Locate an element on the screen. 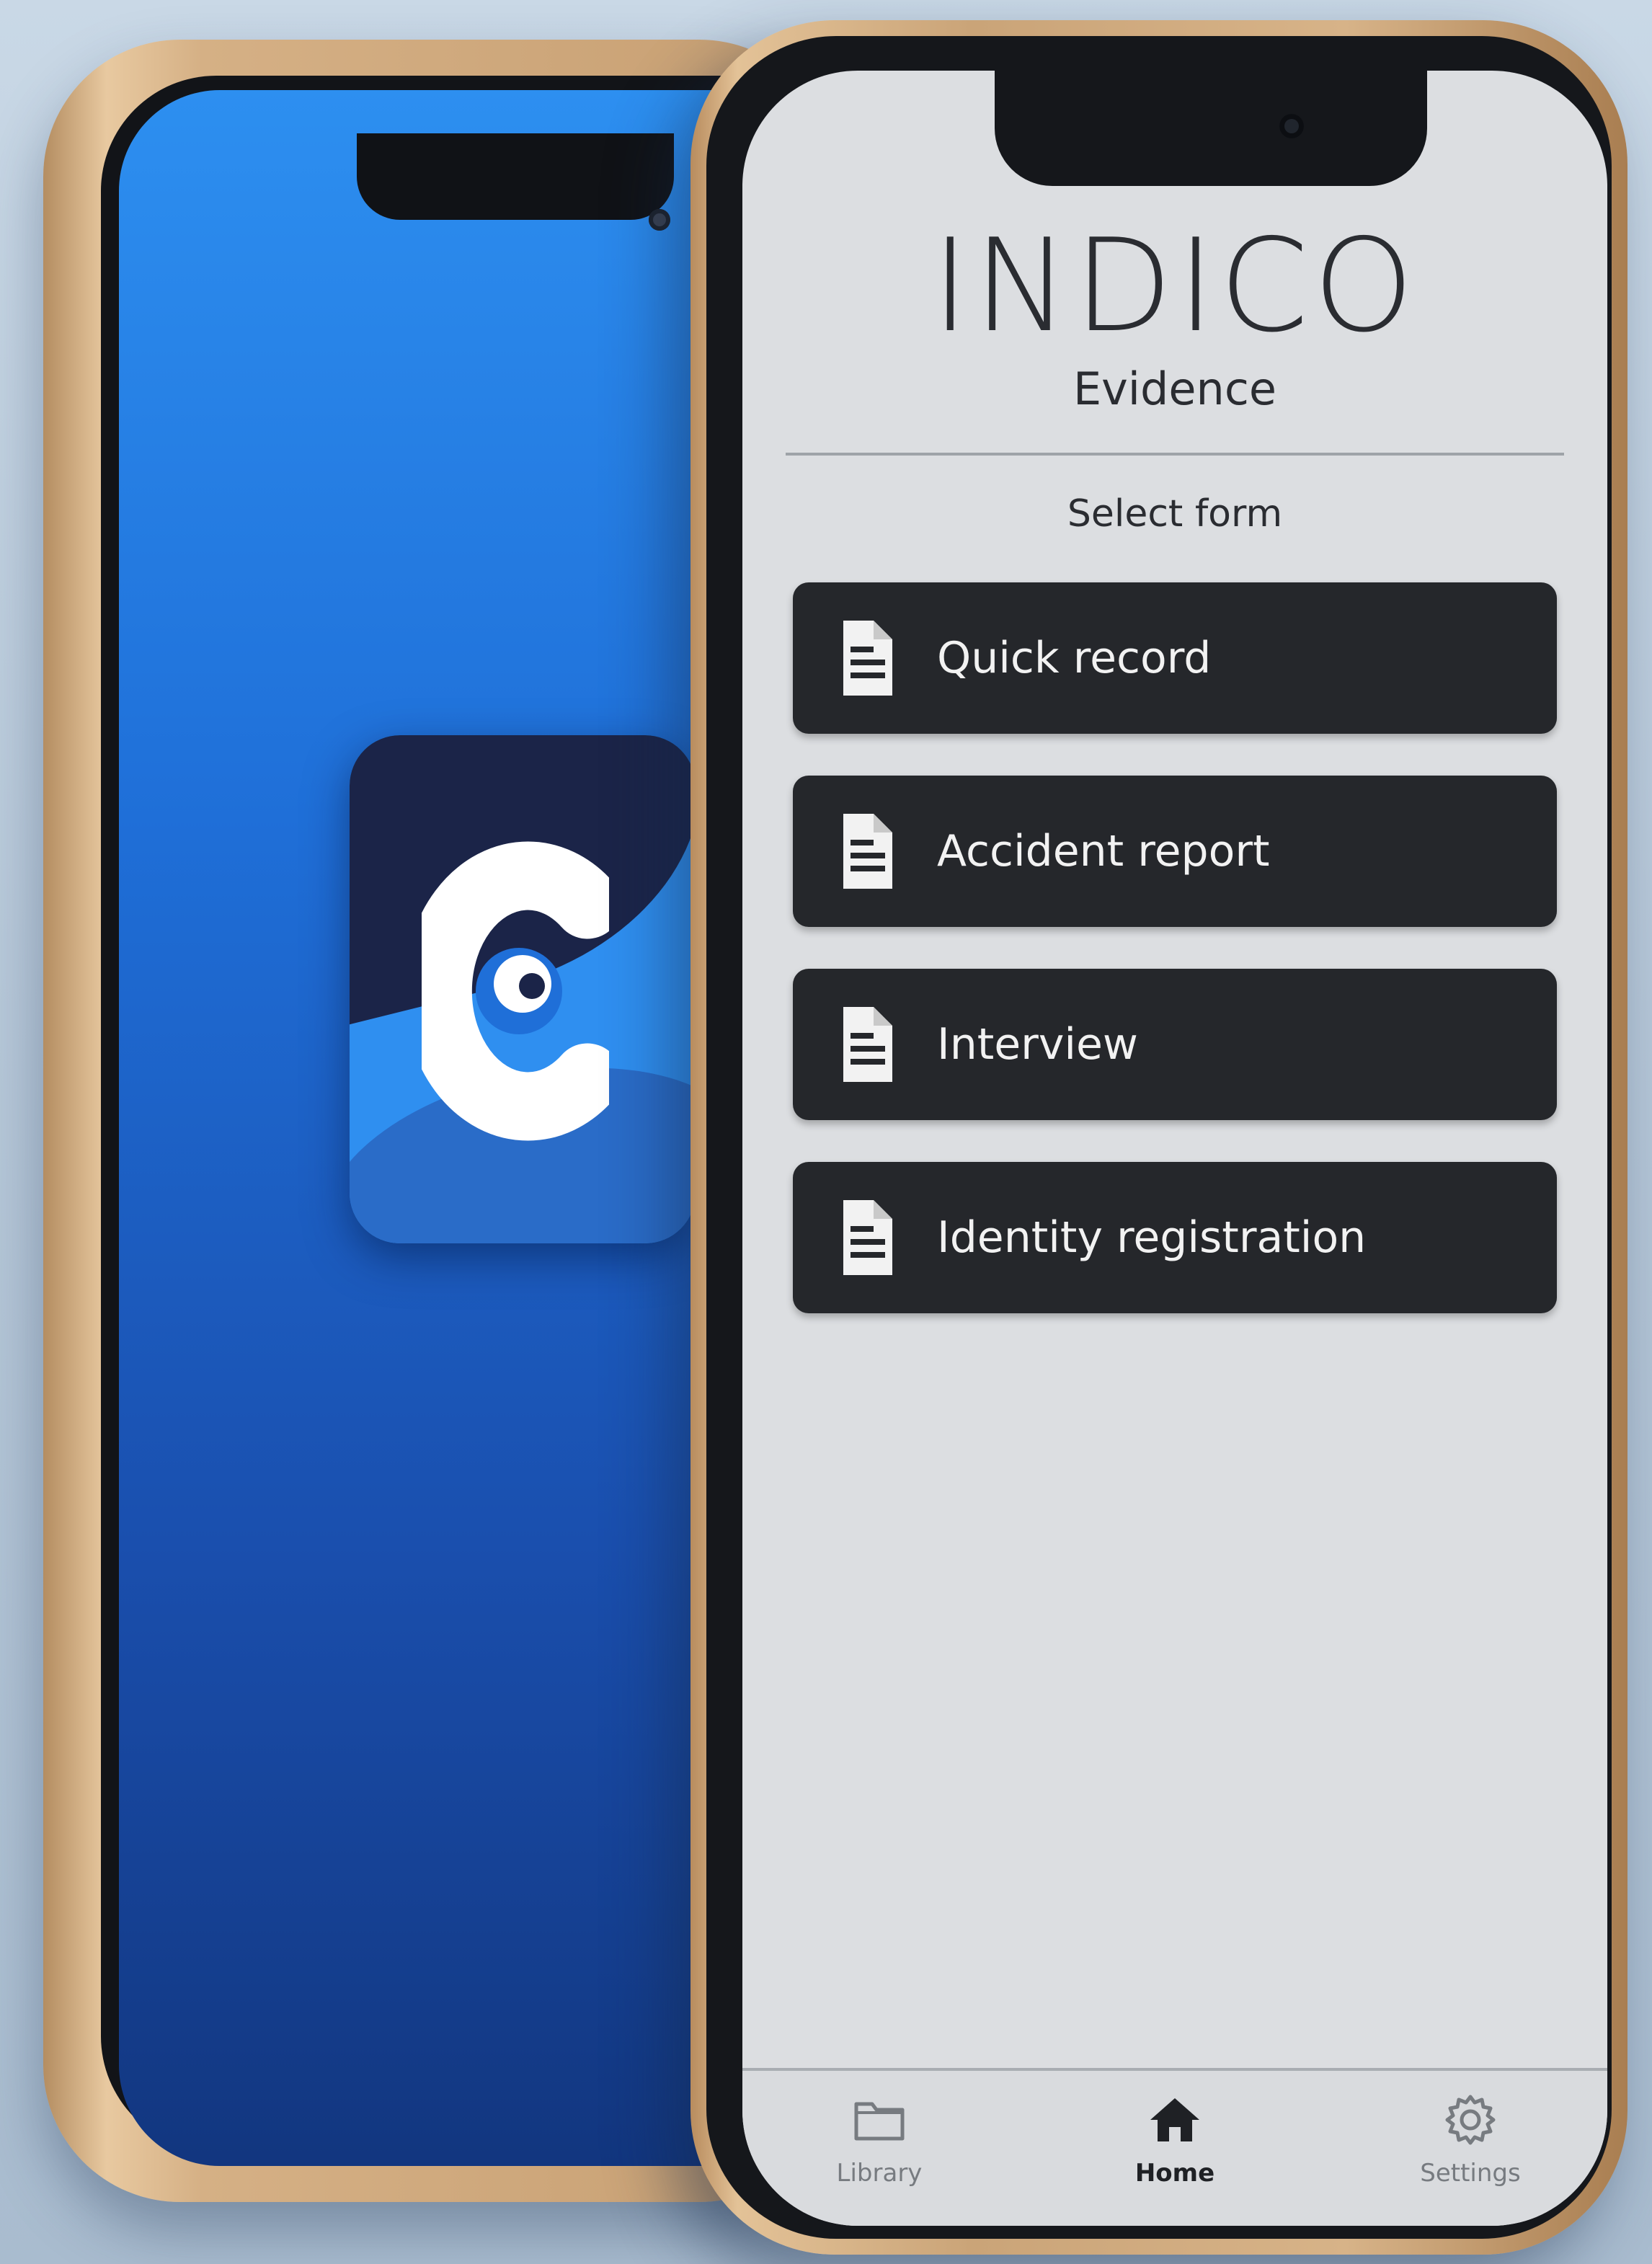  form-label: Accident report is located at coordinates (1103, 851).